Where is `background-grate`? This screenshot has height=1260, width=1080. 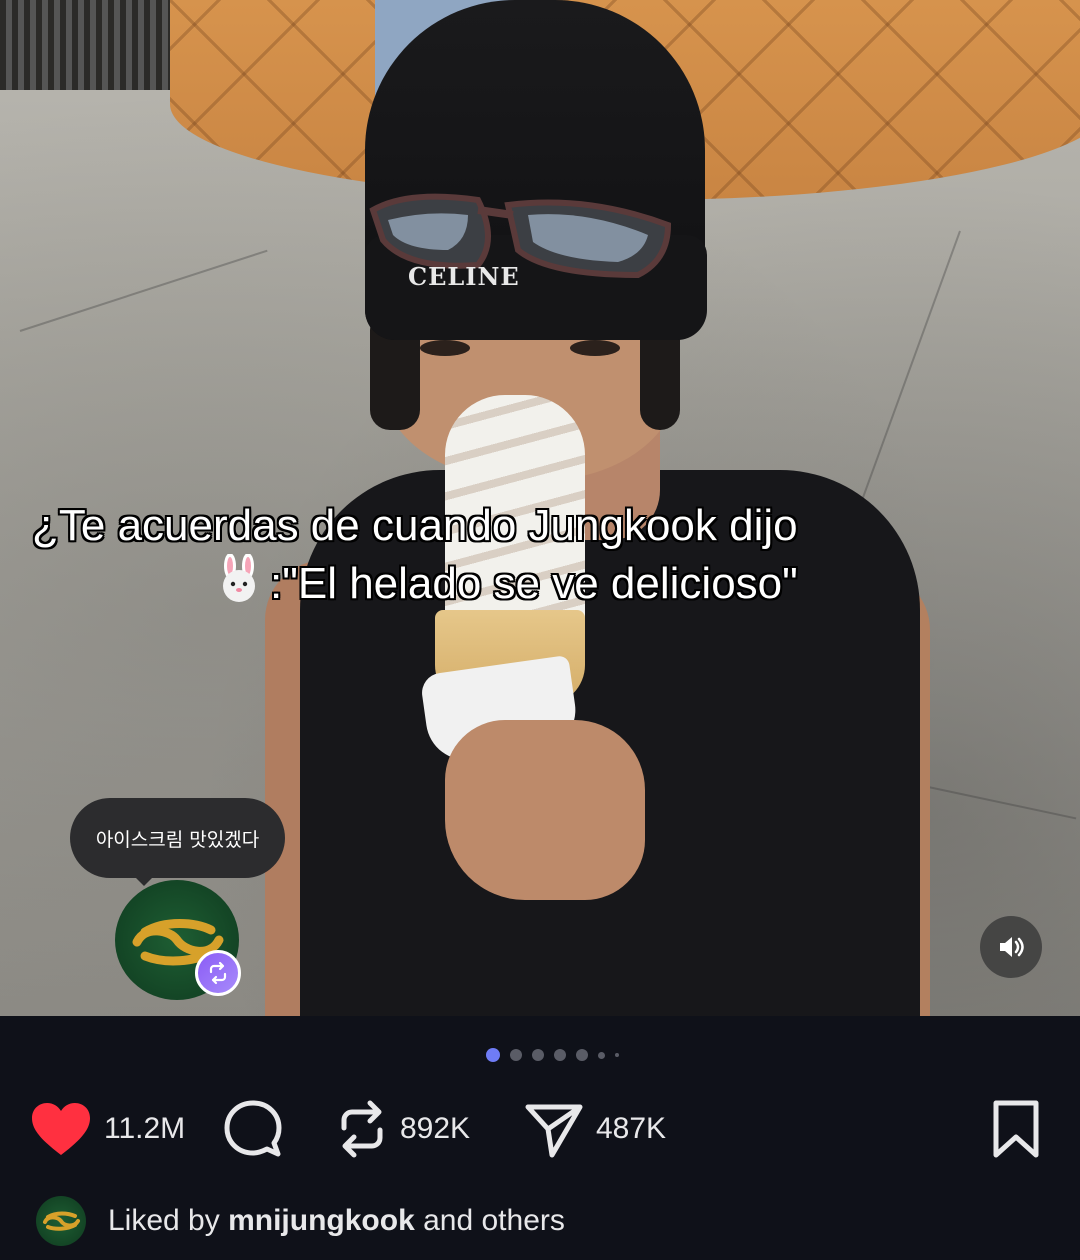
background-grate is located at coordinates (85, 45).